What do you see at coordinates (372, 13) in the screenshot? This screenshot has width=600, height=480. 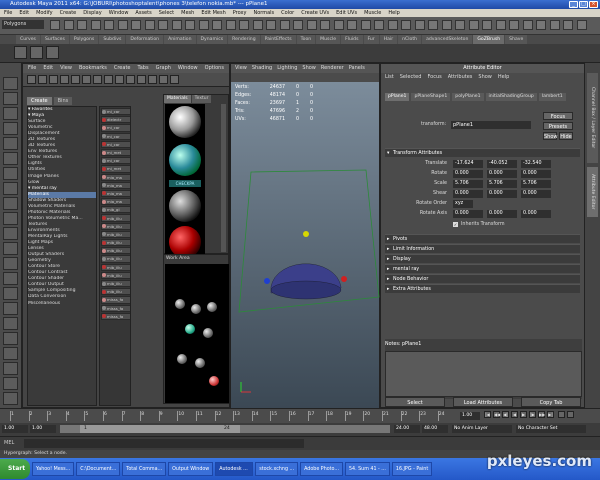 I see `menu-muscle: Muscle` at bounding box center [372, 13].